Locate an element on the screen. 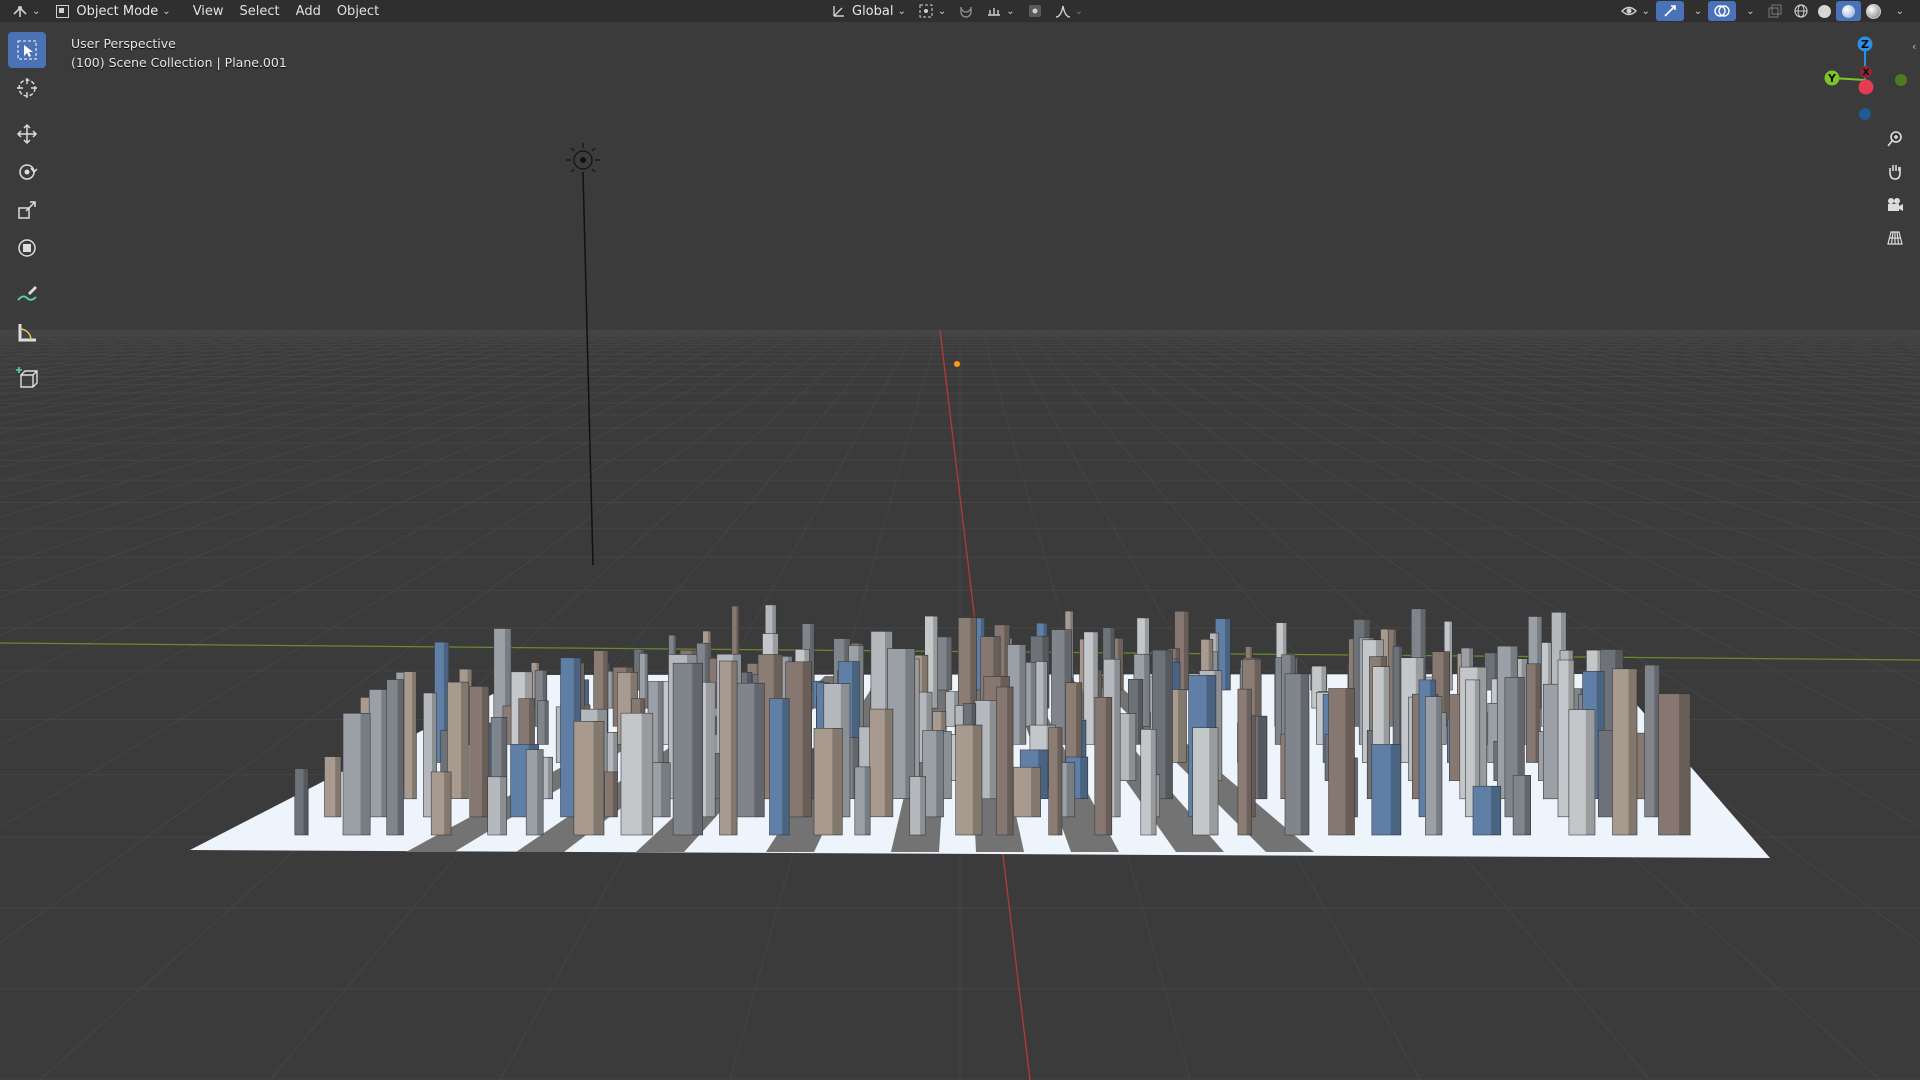 Image resolution: width=1920 pixels, height=1080 pixels. viewport-display-controls: ⌄ ⌄ ⌄ ⌄ is located at coordinates (1762, 11).